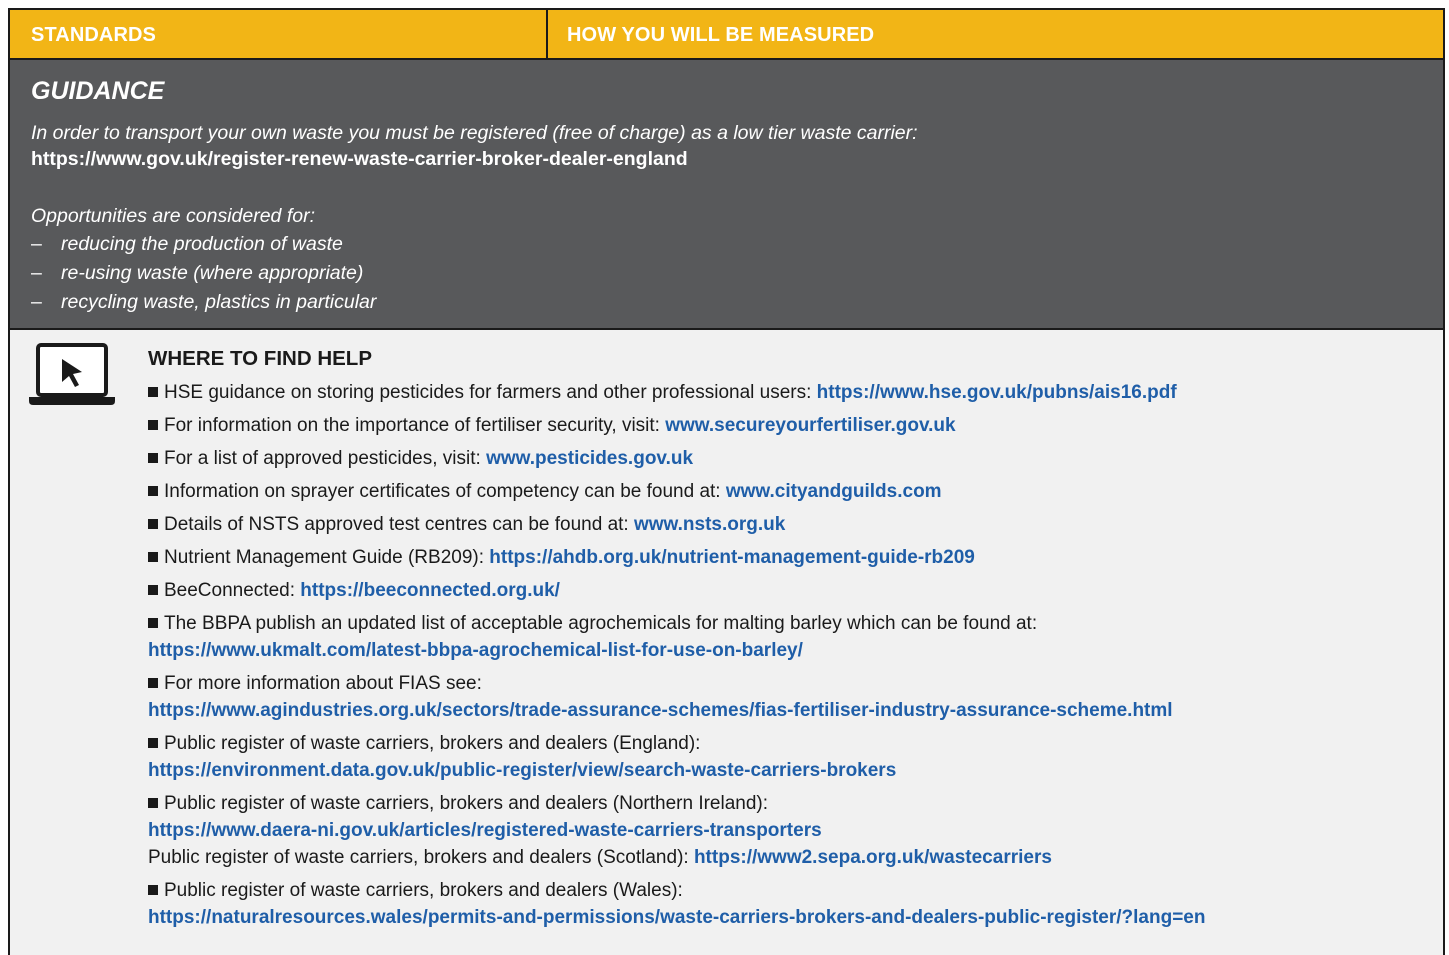 This screenshot has height=955, width=1449. I want to click on table-header: STANDARDS HOW YOU WILL BE MEASURED, so click(726, 35).